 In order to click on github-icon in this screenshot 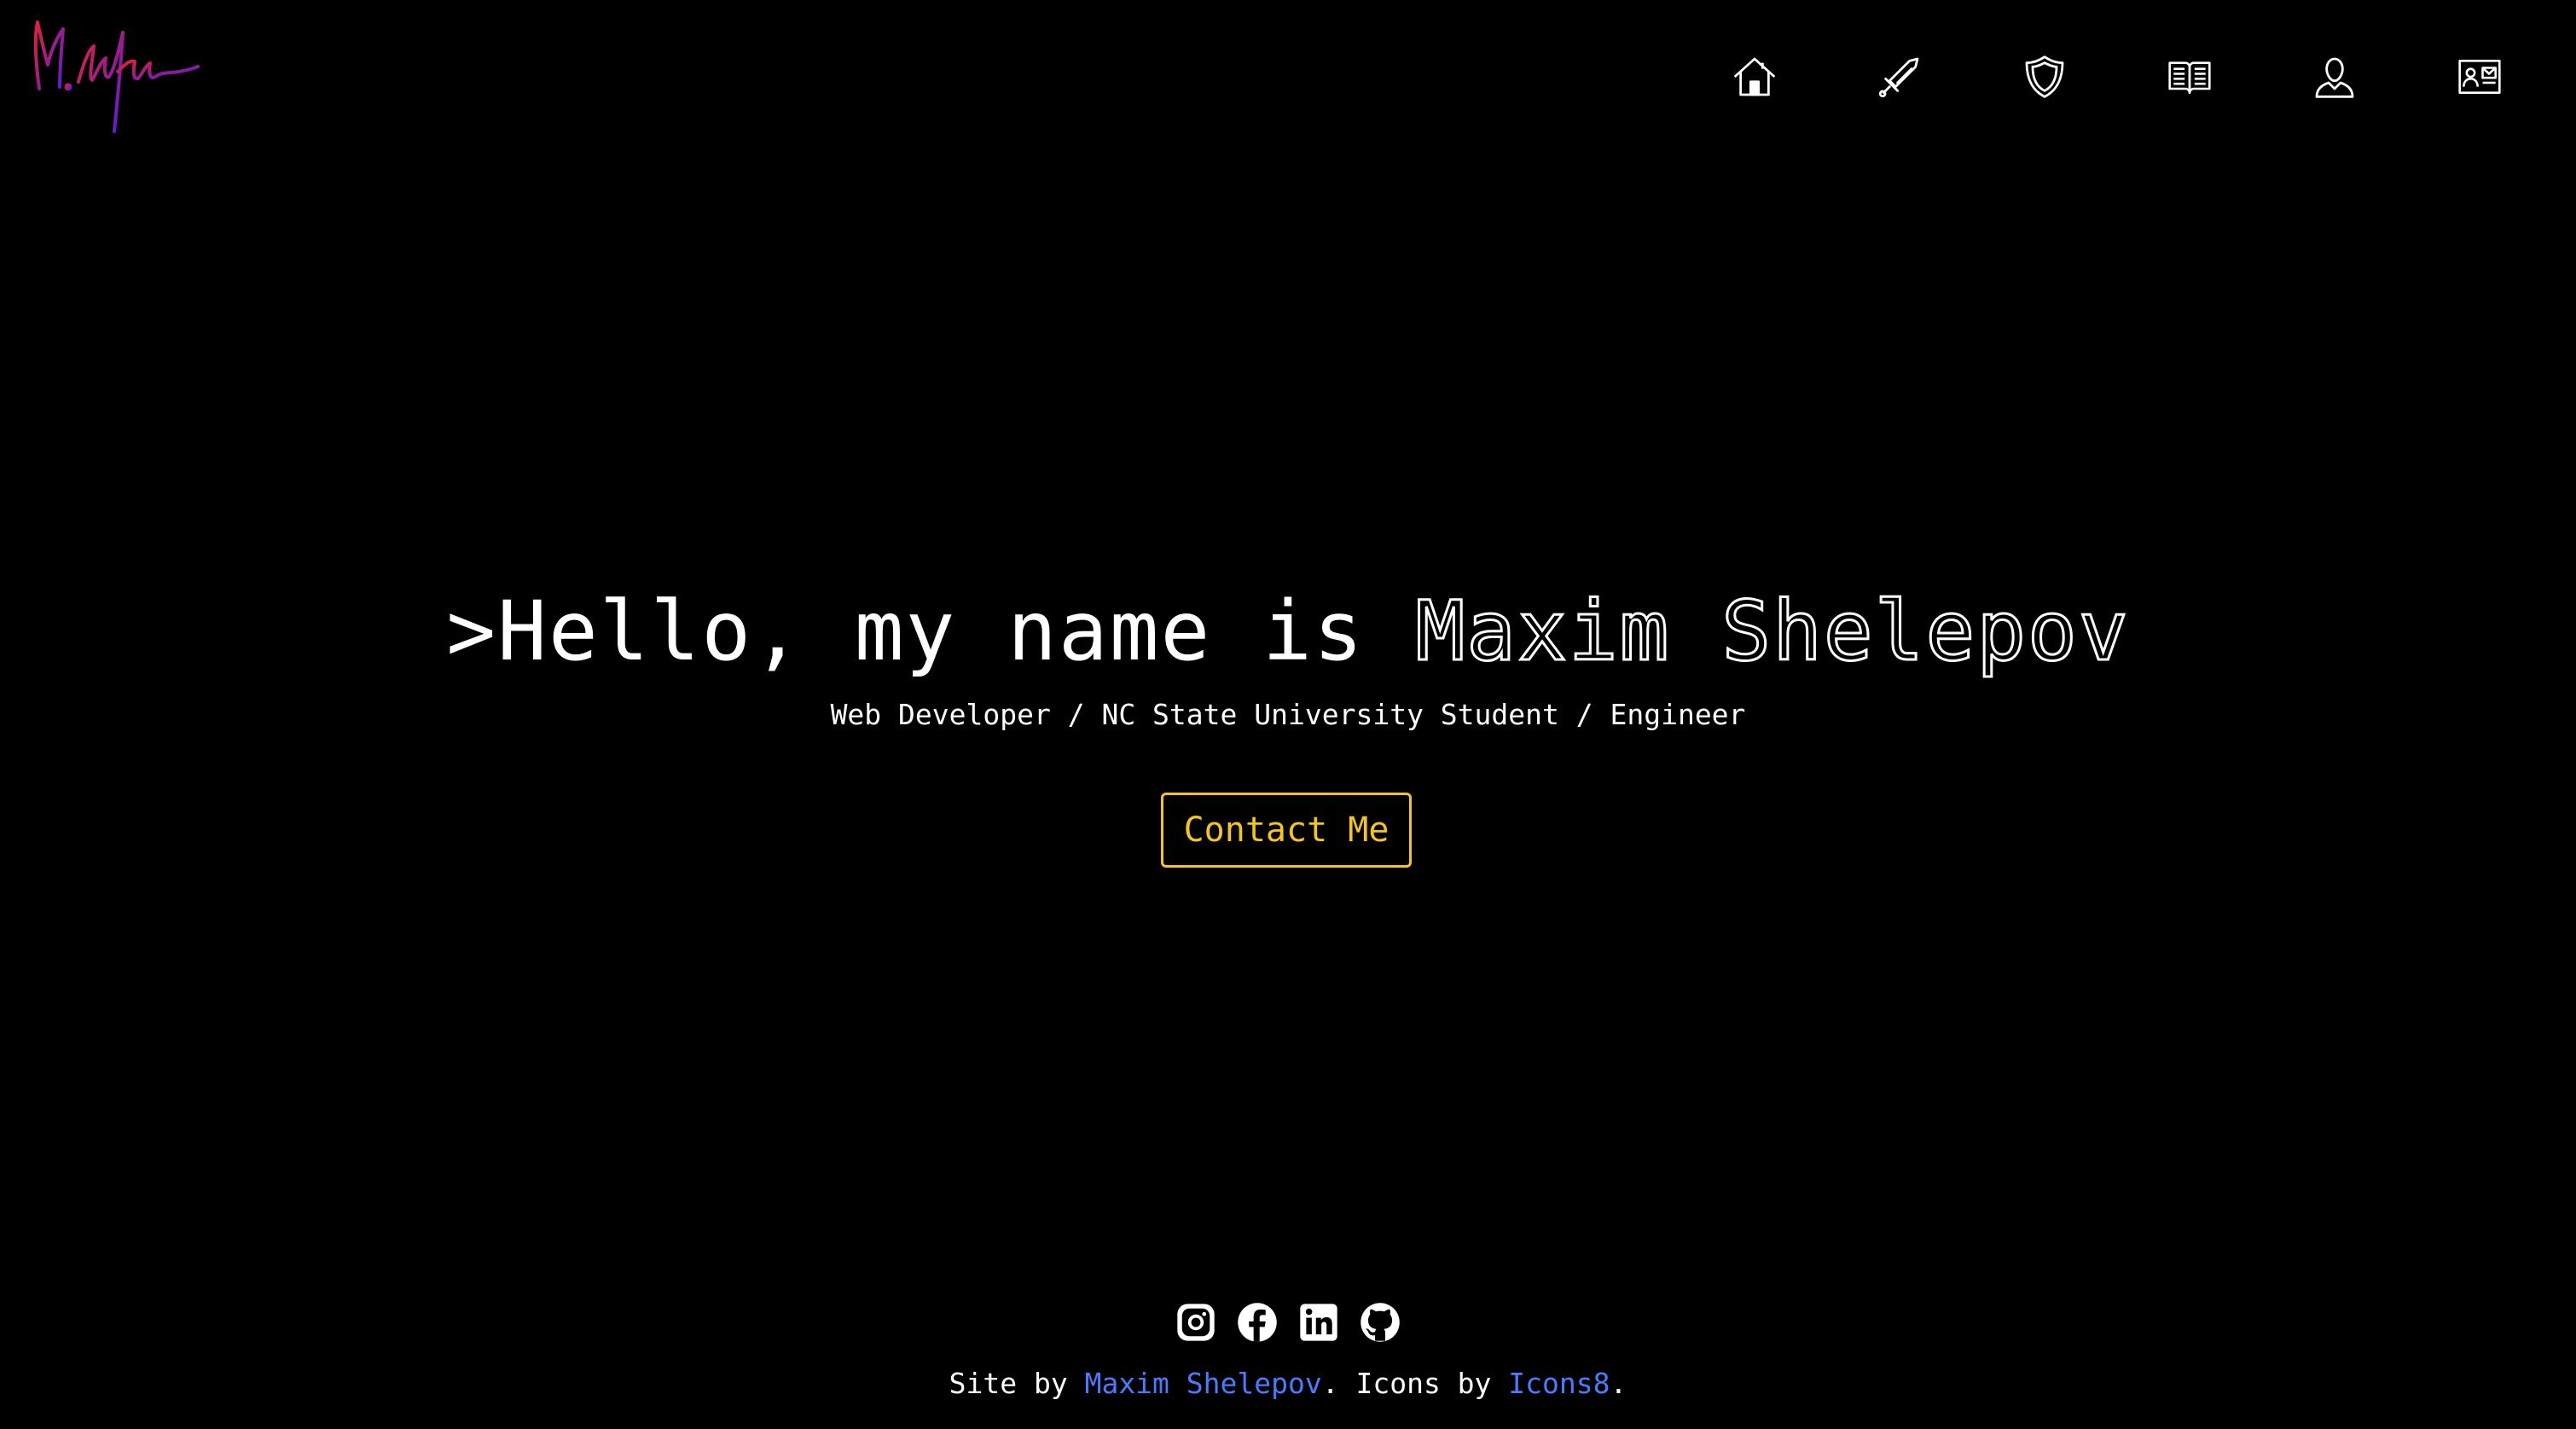, I will do `click(1380, 1322)`.